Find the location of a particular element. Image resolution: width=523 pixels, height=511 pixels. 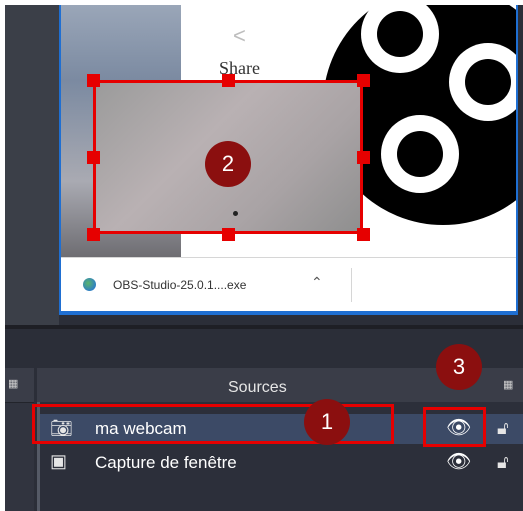

divider is located at coordinates (351, 285).